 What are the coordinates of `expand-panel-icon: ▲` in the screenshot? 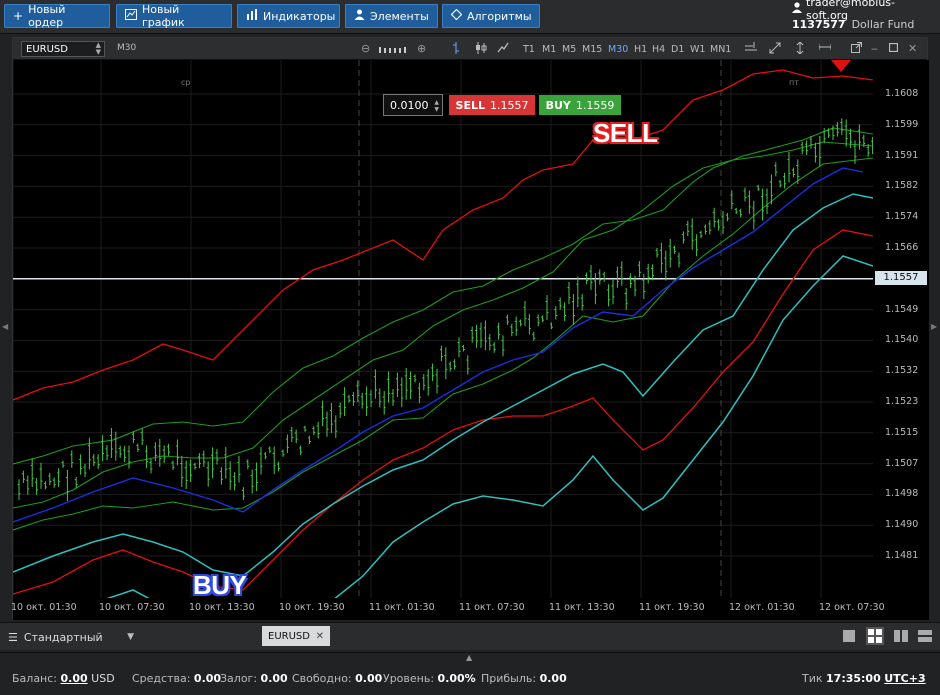 It's located at (469, 657).